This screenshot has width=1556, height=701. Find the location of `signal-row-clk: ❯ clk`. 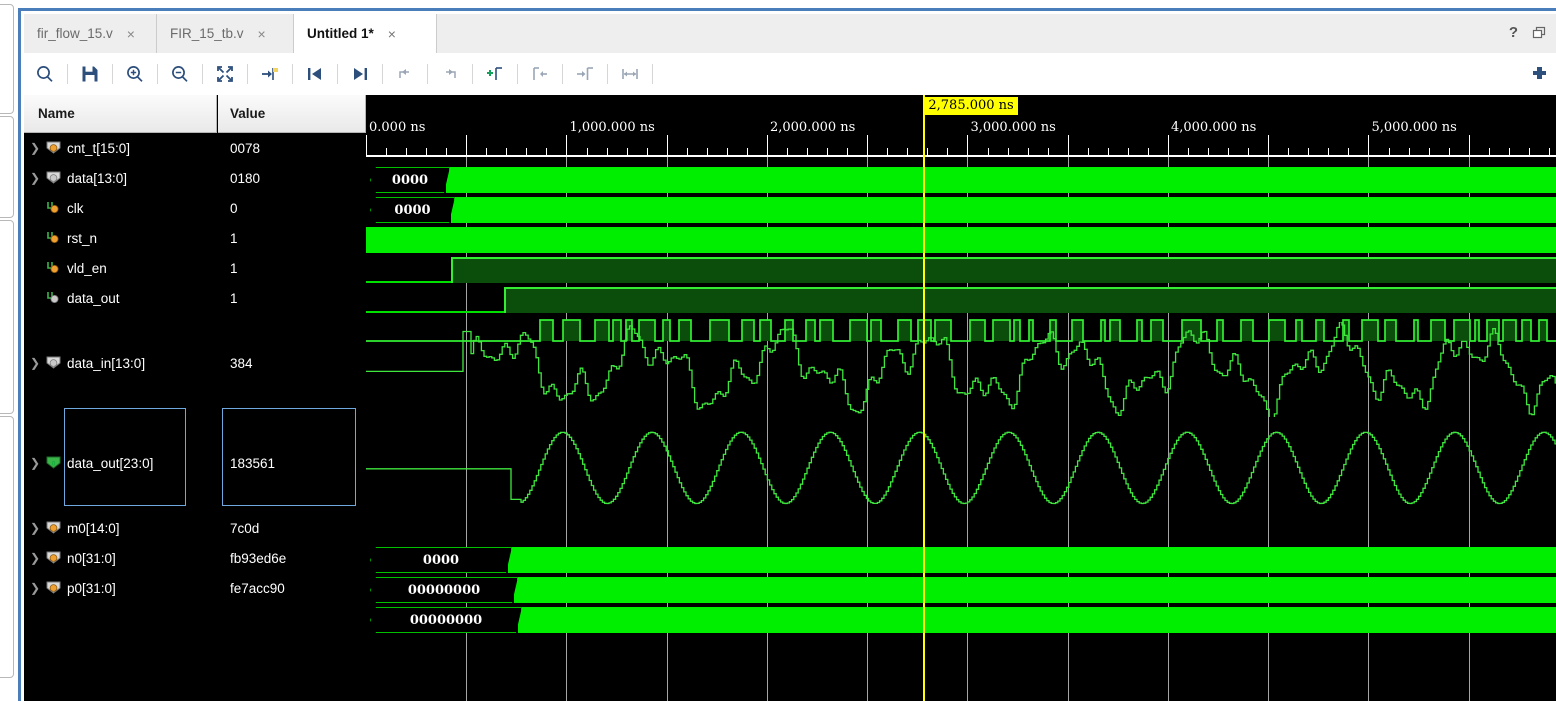

signal-row-clk: ❯ clk is located at coordinates (120, 208).